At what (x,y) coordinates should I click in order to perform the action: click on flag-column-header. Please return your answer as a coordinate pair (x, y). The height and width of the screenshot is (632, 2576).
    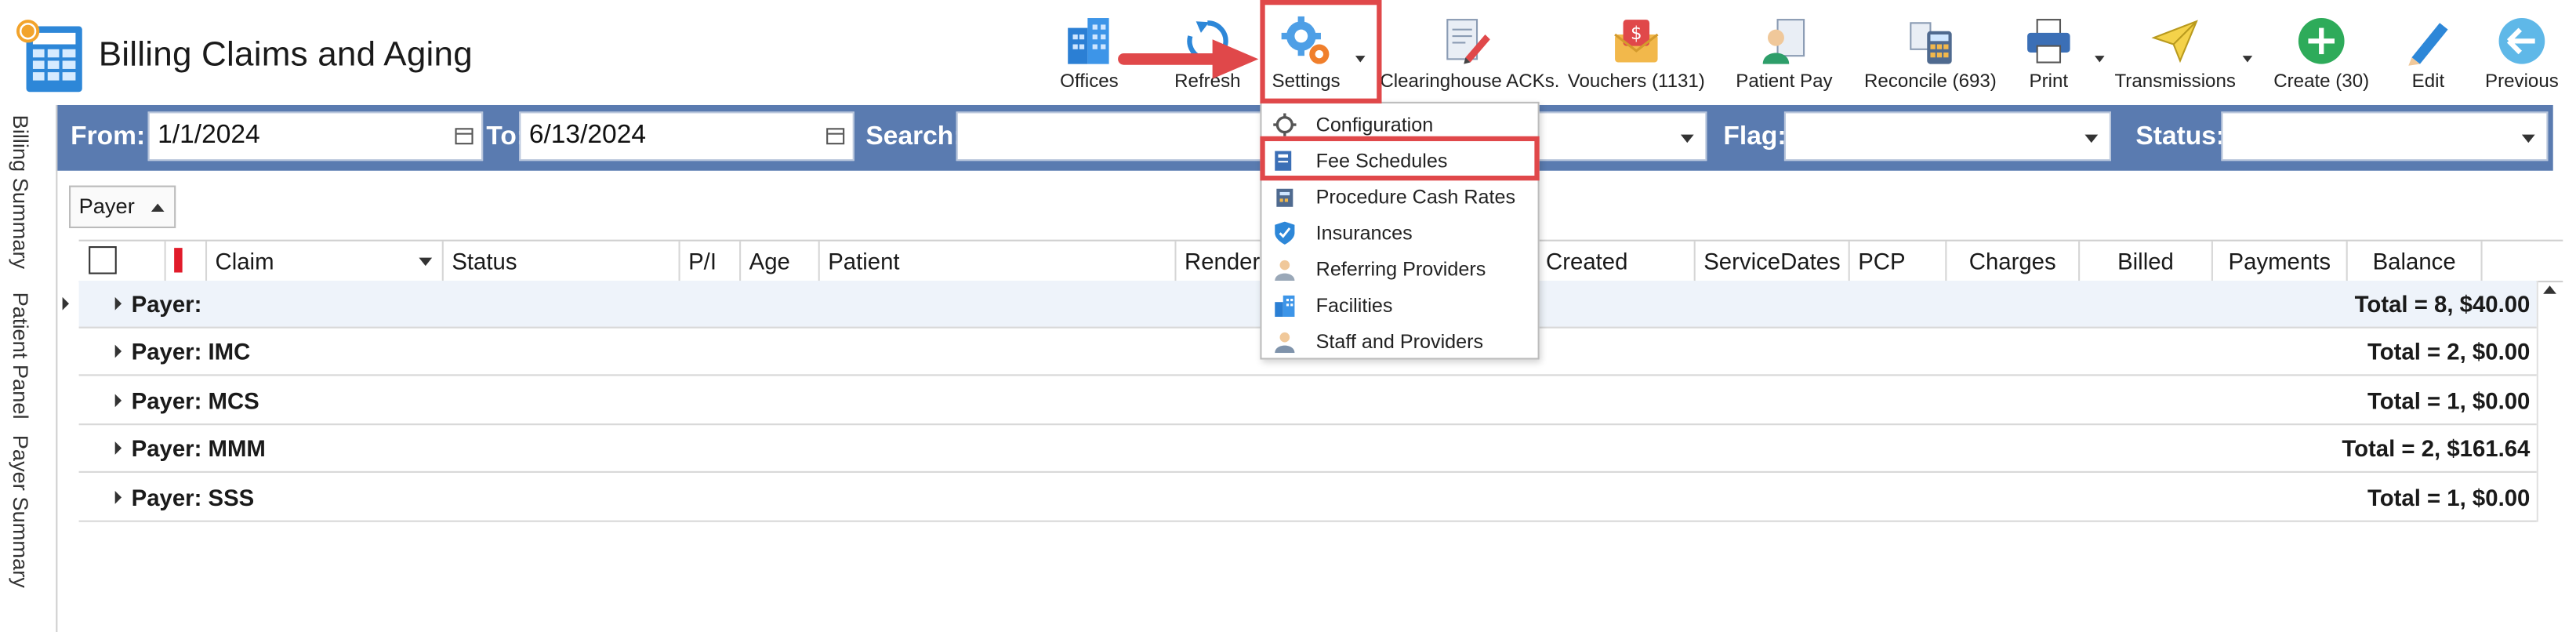
    Looking at the image, I should click on (187, 261).